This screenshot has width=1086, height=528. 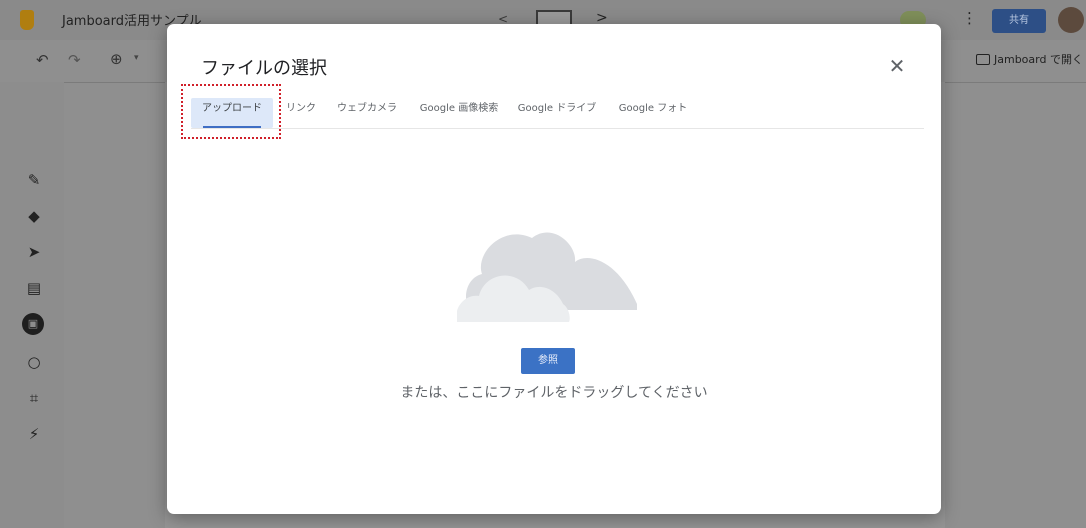 I want to click on tool-sidebar: ✎ ◆ ➤ ▤ ▣ ○ ⌗ ⚡, so click(x=32, y=305).